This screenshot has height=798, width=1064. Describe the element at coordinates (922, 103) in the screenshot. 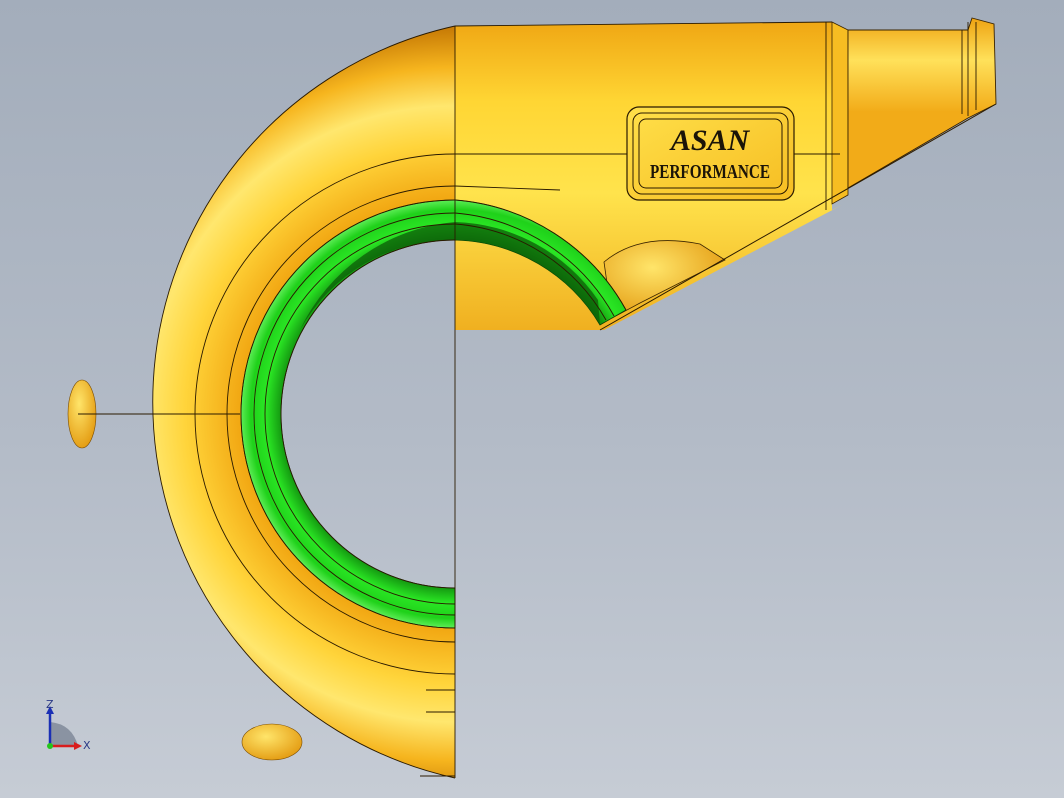

I see `outlet-nozzle` at that location.